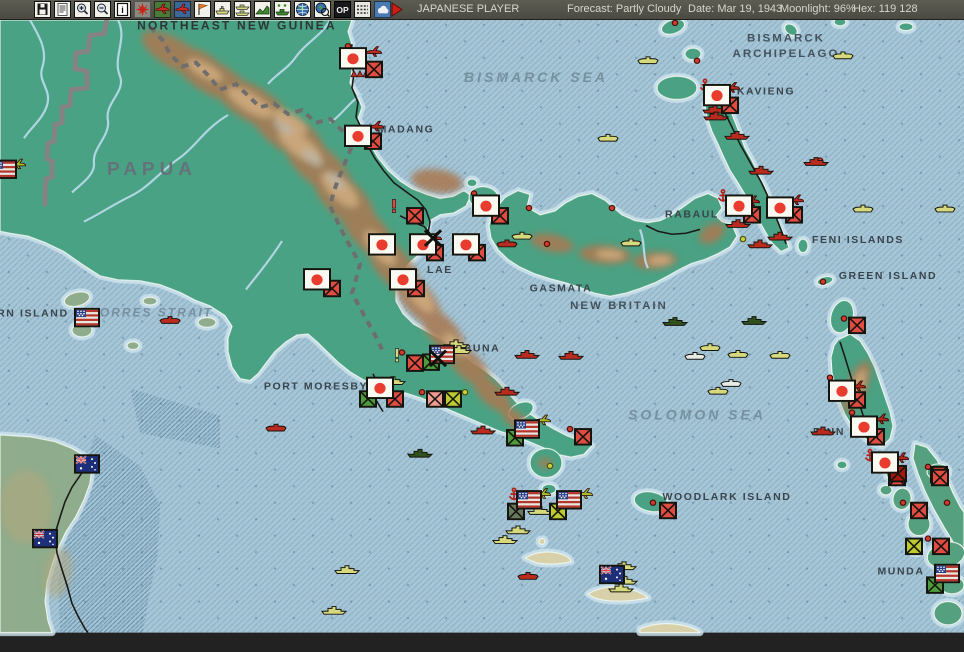  What do you see at coordinates (406, 130) in the screenshot?
I see `map-label: MADANG` at bounding box center [406, 130].